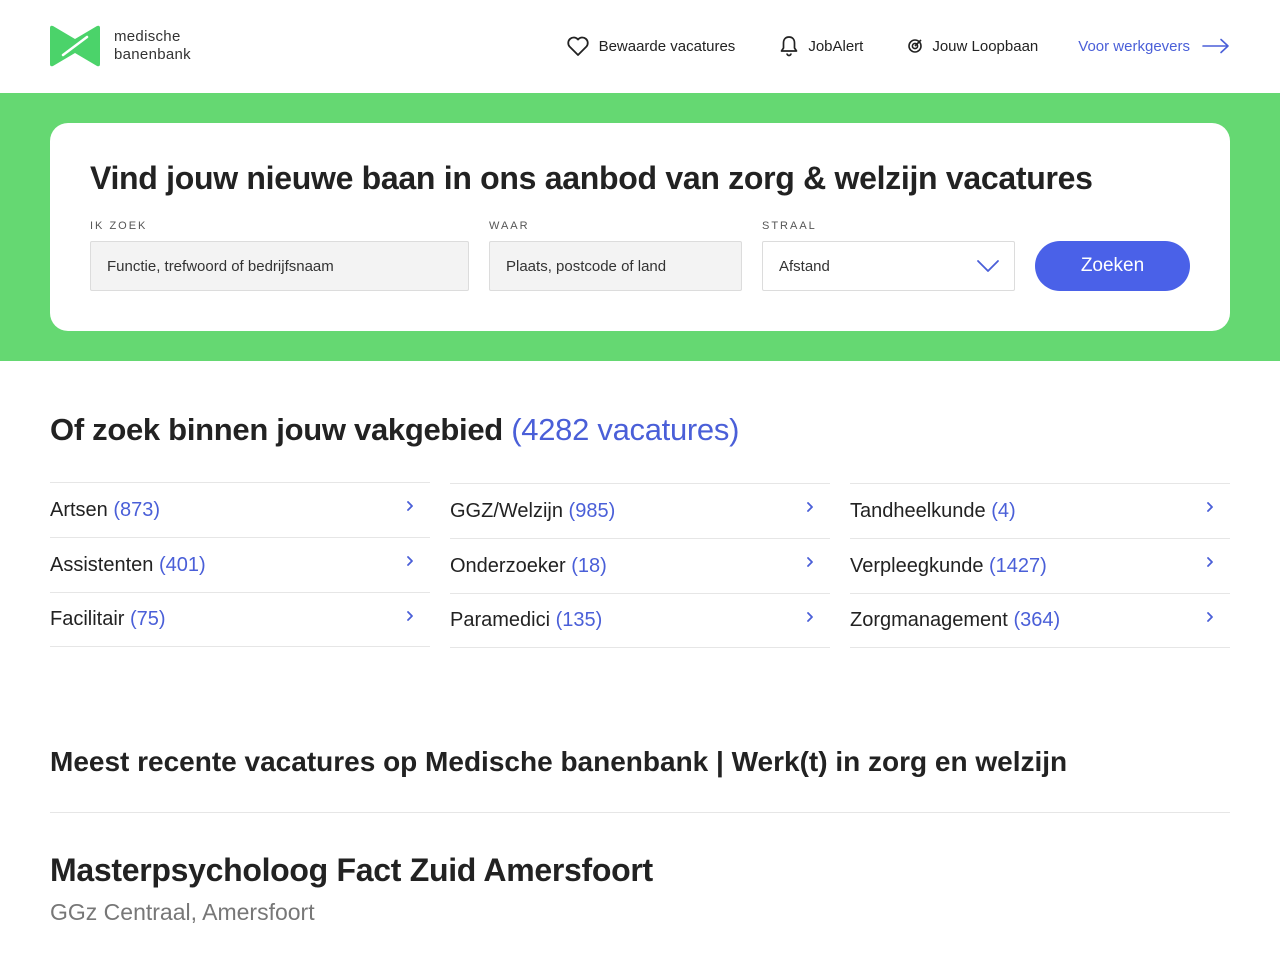  What do you see at coordinates (276, 429) in the screenshot?
I see `categories-title-text: Of zoek binnen jouw vakgebied` at bounding box center [276, 429].